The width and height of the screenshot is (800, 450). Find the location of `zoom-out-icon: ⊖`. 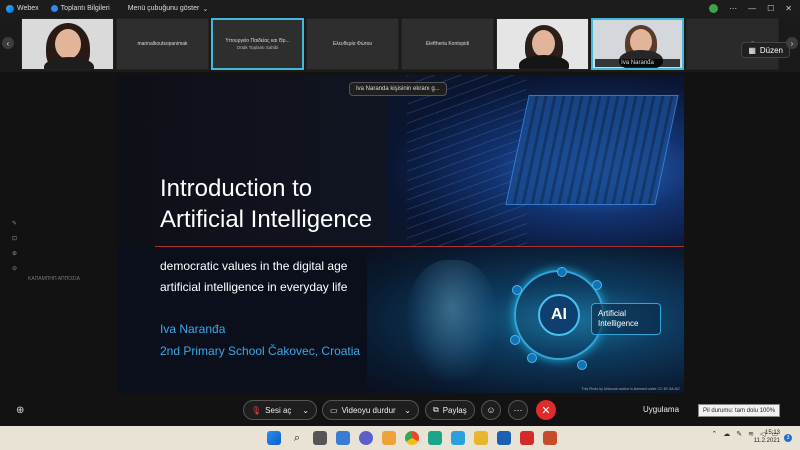

zoom-out-icon: ⊖ is located at coordinates (17, 268).